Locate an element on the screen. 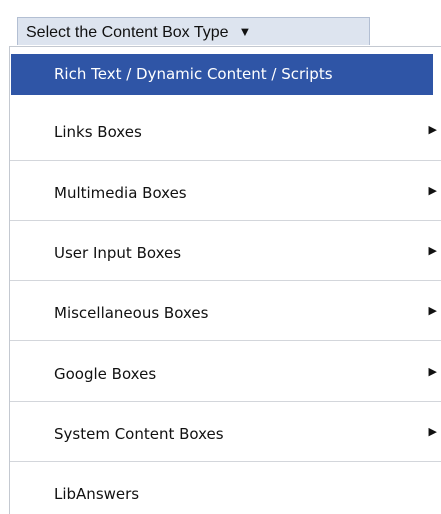 This screenshot has height=514, width=441. menu-item-label: System Content Boxes is located at coordinates (139, 434).